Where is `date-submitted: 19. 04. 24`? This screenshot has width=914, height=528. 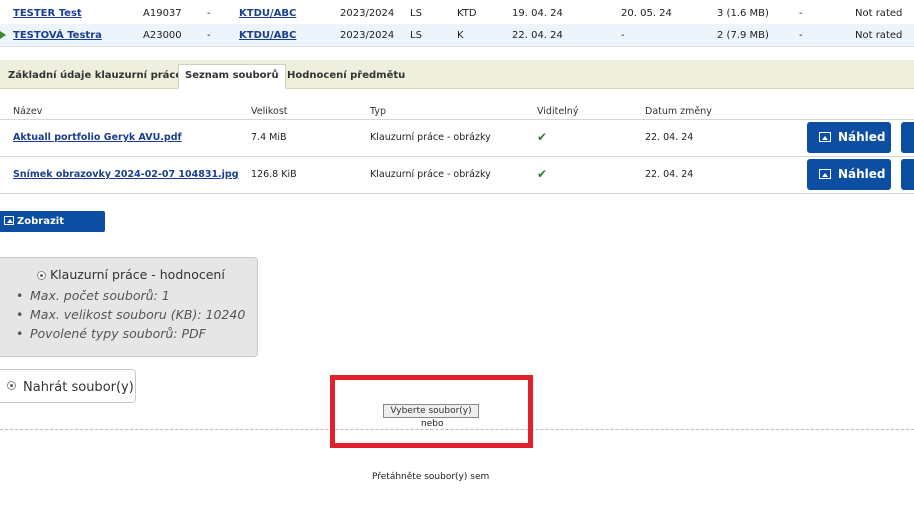 date-submitted: 19. 04. 24 is located at coordinates (537, 13).